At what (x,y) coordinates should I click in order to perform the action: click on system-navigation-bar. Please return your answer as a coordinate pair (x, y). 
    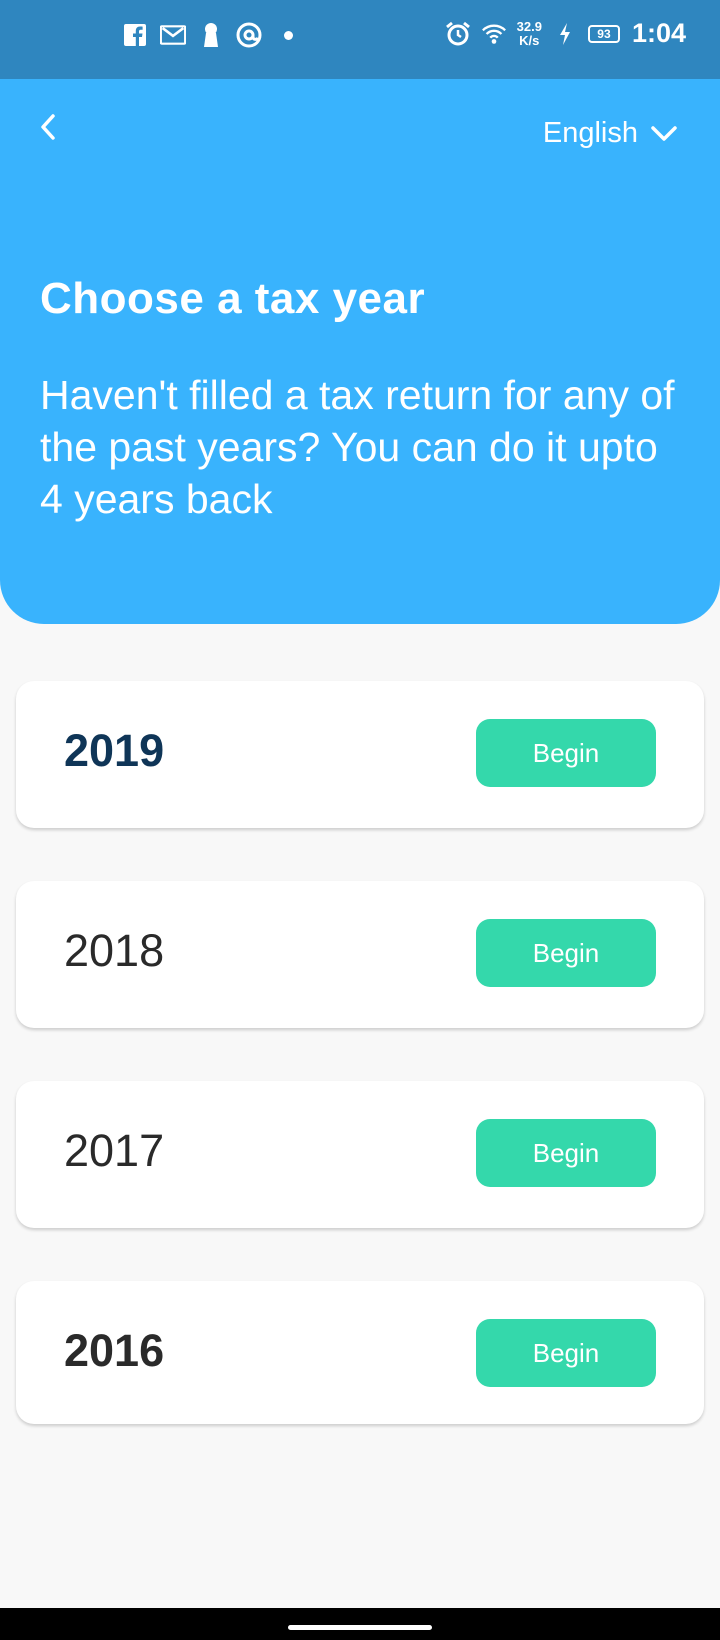
    Looking at the image, I should click on (360, 1624).